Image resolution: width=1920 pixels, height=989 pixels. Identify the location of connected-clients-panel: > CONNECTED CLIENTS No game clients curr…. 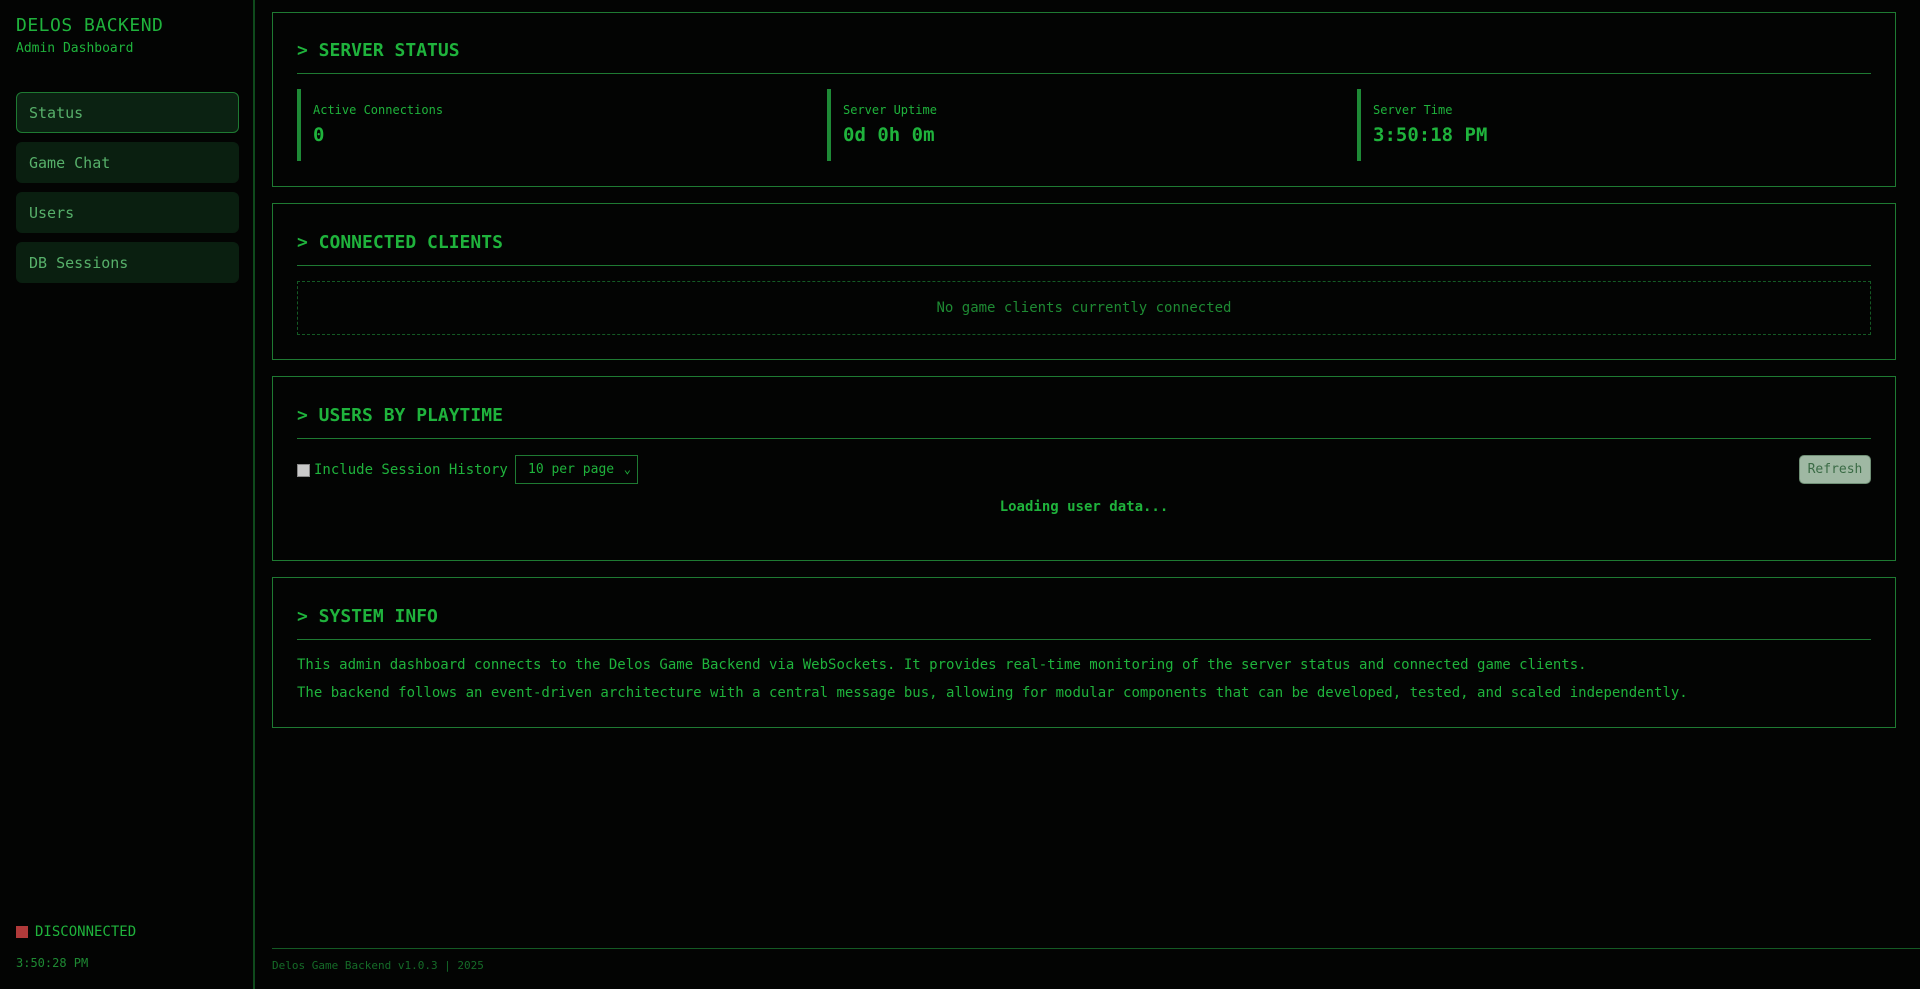
(1084, 281).